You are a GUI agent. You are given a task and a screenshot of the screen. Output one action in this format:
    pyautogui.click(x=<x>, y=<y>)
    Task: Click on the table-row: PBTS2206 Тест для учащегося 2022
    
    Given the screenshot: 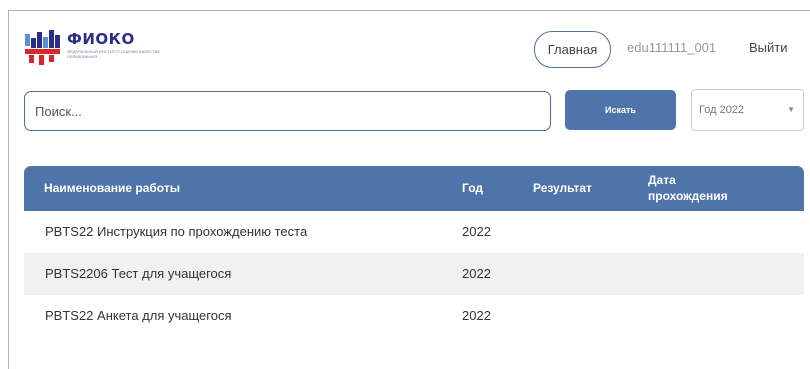 What is the action you would take?
    pyautogui.click(x=414, y=274)
    